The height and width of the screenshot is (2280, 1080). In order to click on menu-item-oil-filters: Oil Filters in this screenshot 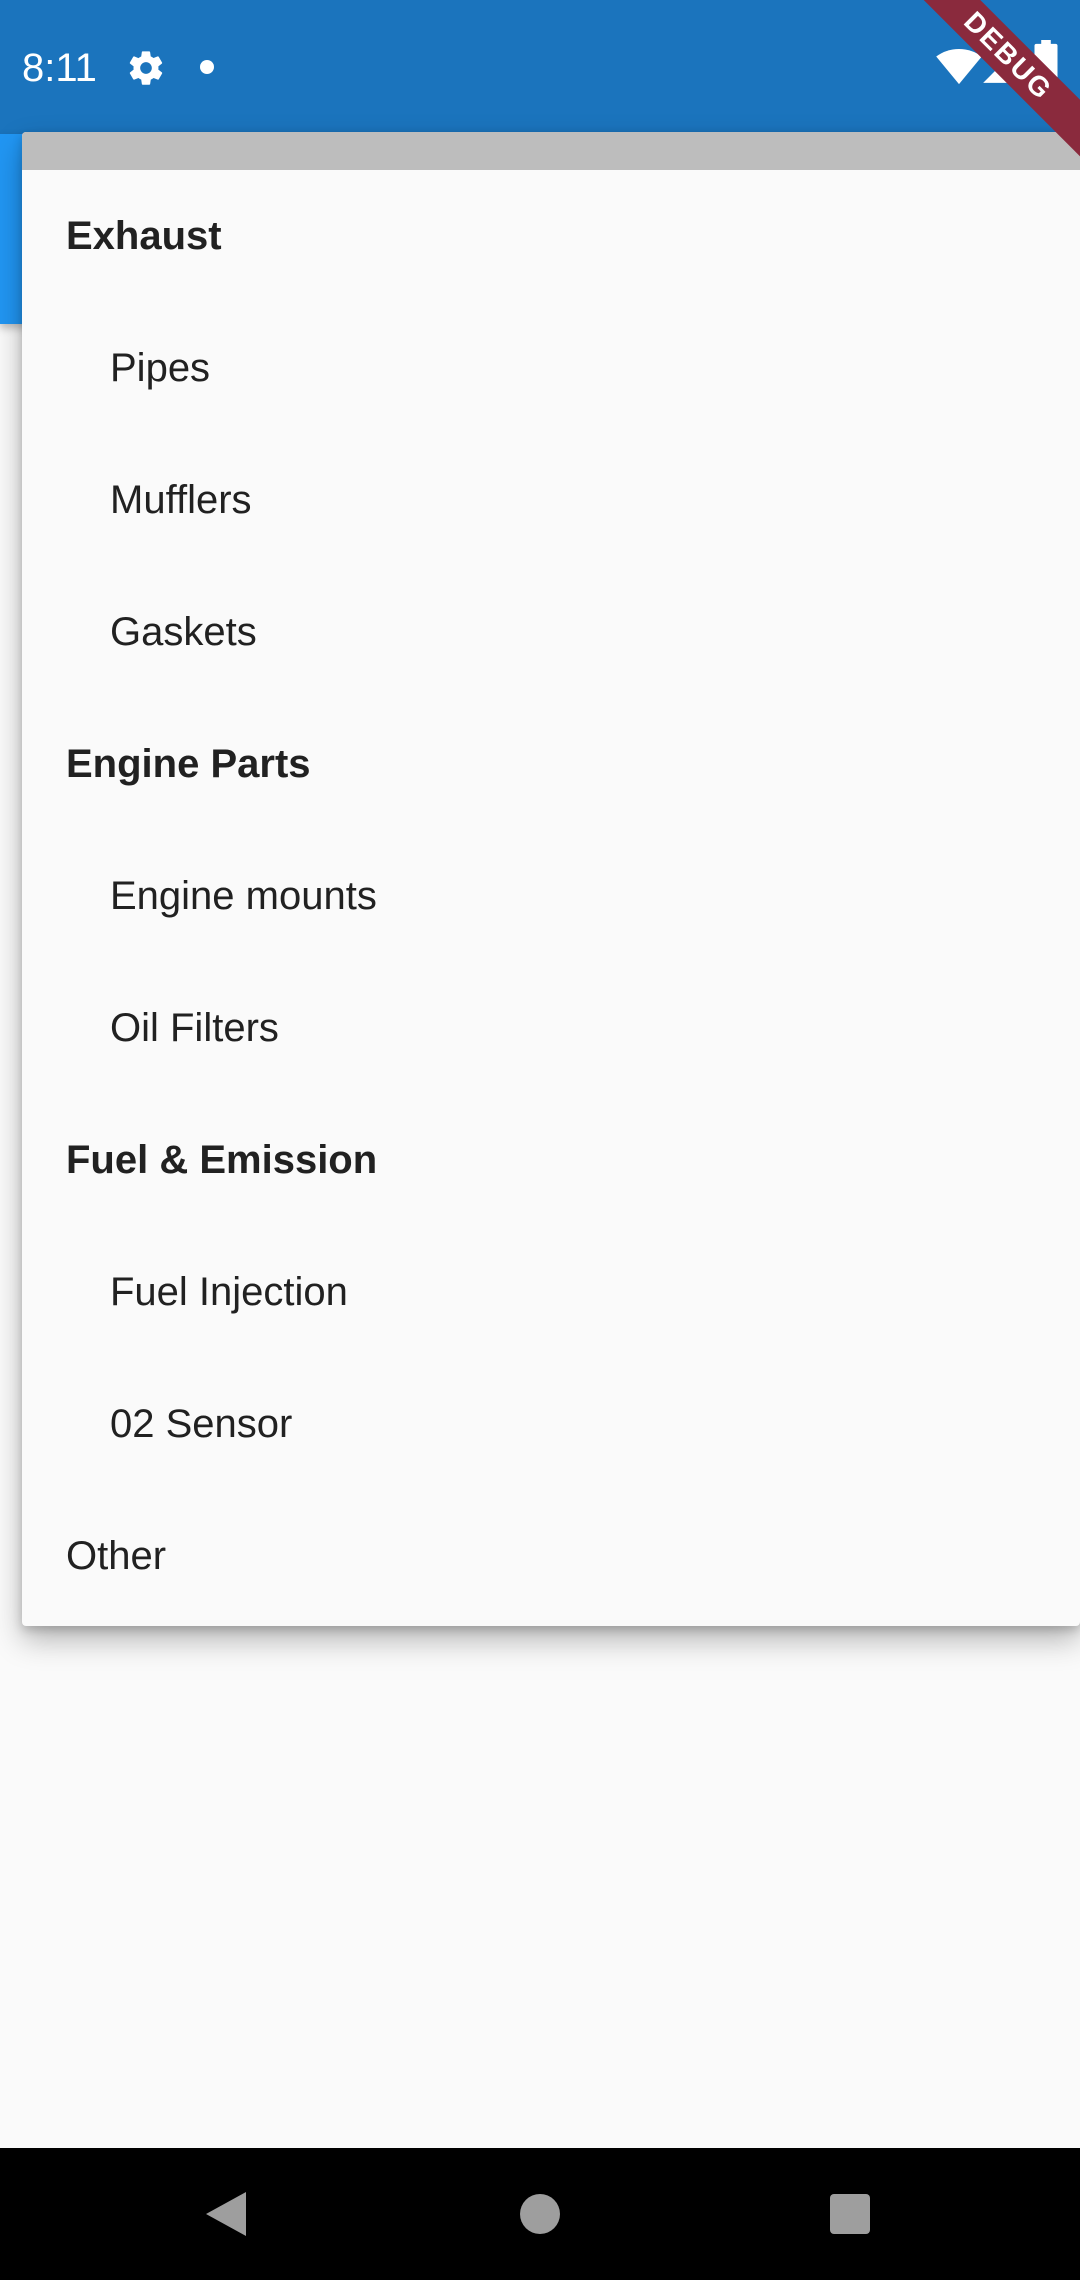, I will do `click(551, 1028)`.